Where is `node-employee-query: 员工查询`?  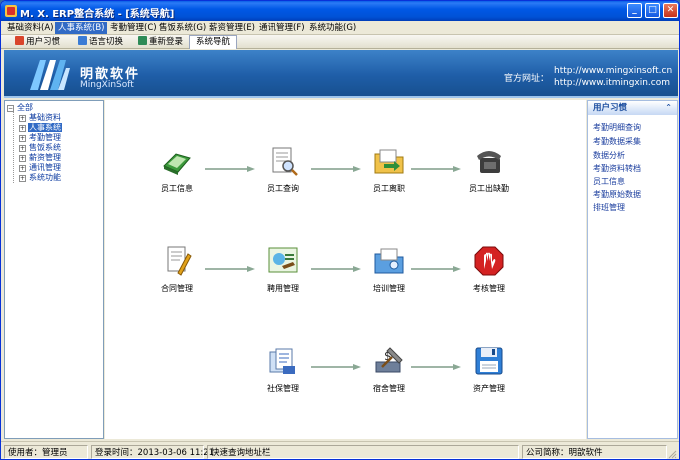
node-employee-query: 员工查询 is located at coordinates (283, 169).